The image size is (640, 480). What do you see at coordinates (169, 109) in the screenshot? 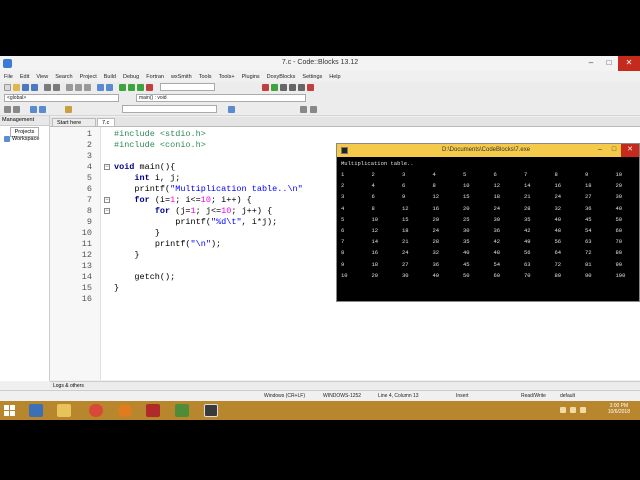
I see `search-text-combo` at bounding box center [169, 109].